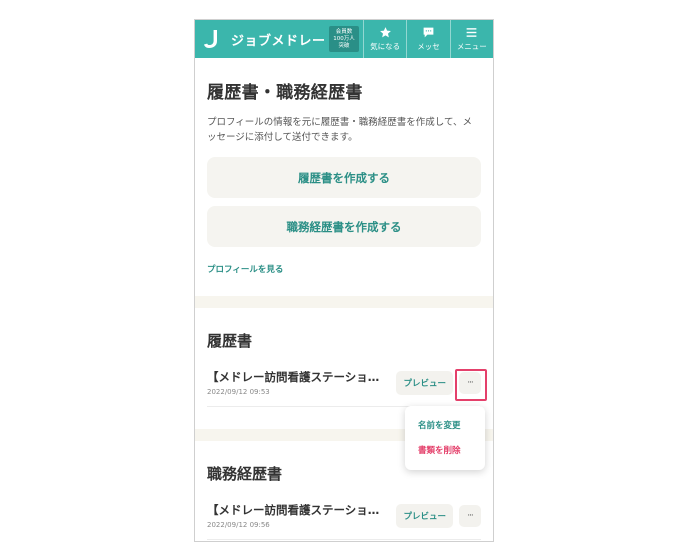 This screenshot has width=686, height=560. I want to click on cv-preview-button: プレビュー, so click(424, 515).